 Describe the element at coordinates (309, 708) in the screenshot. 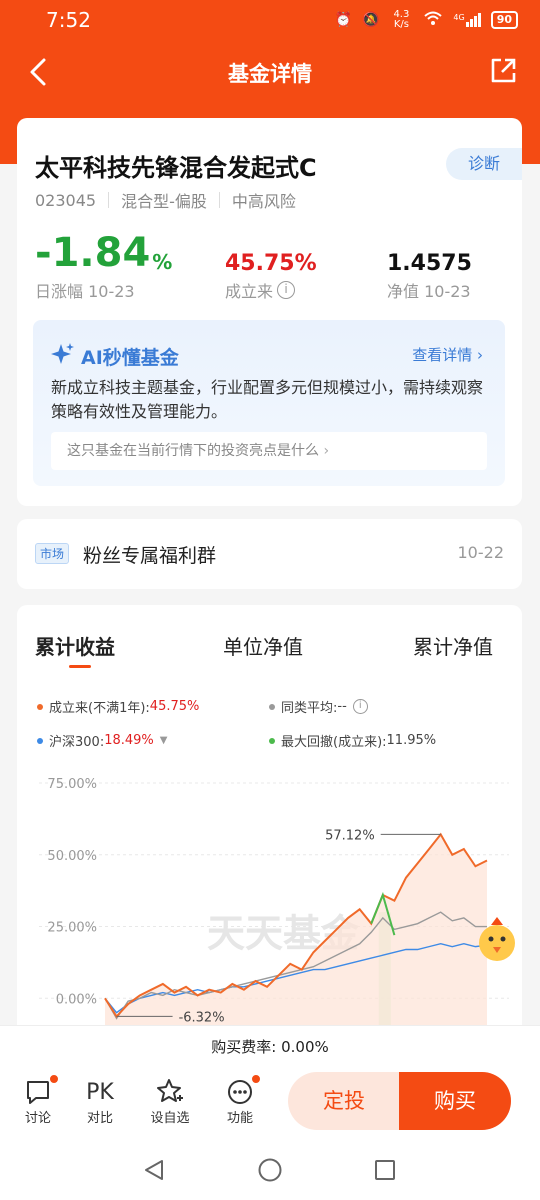

I see `legend-peer-label: 同类平均:` at that location.